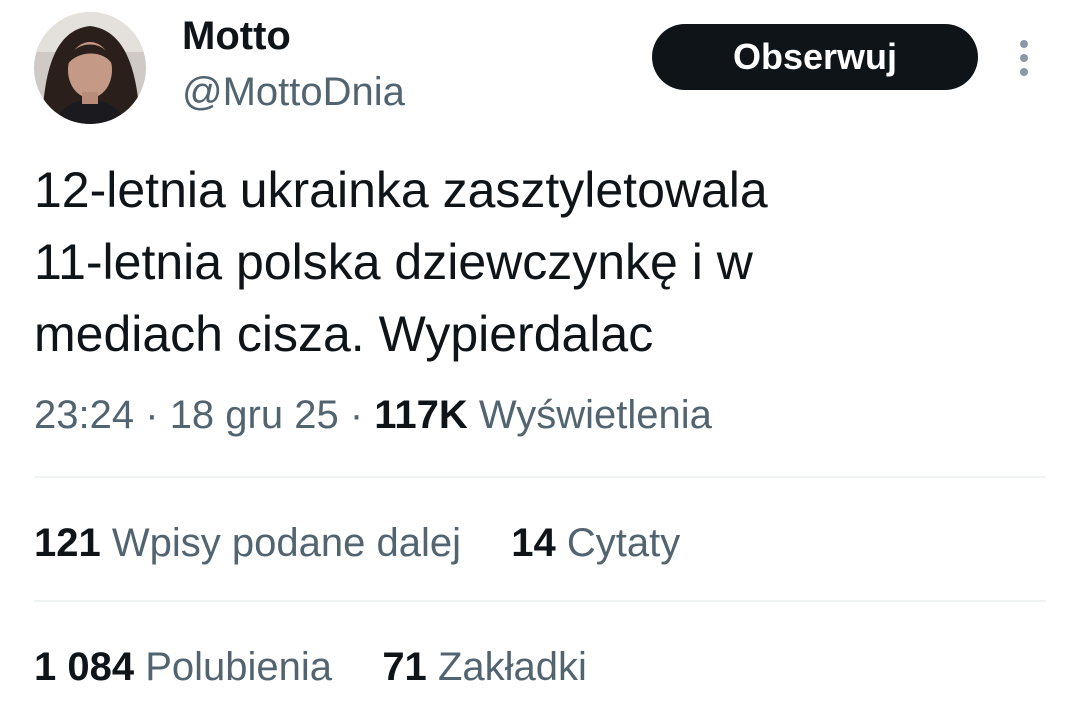  I want to click on reposts-stat: 121 Wpisy podane dalej, so click(247, 543).